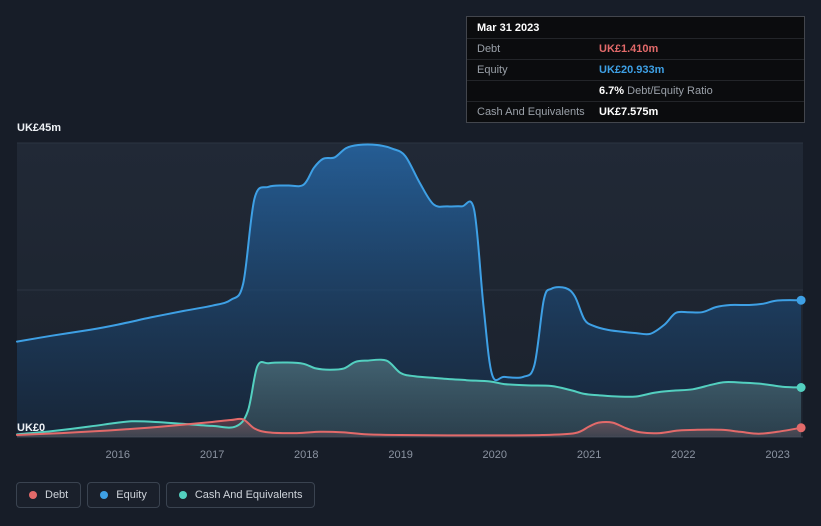  I want to click on legend-item-debt: Debt, so click(49, 495).